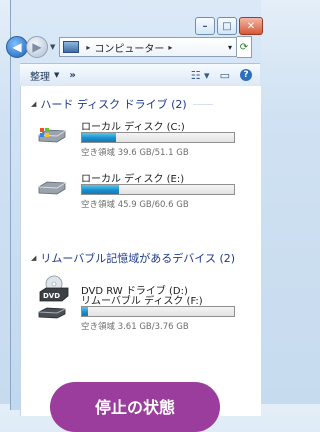  Describe the element at coordinates (52, 135) in the screenshot. I see `hard-drive-windows-icon` at that location.